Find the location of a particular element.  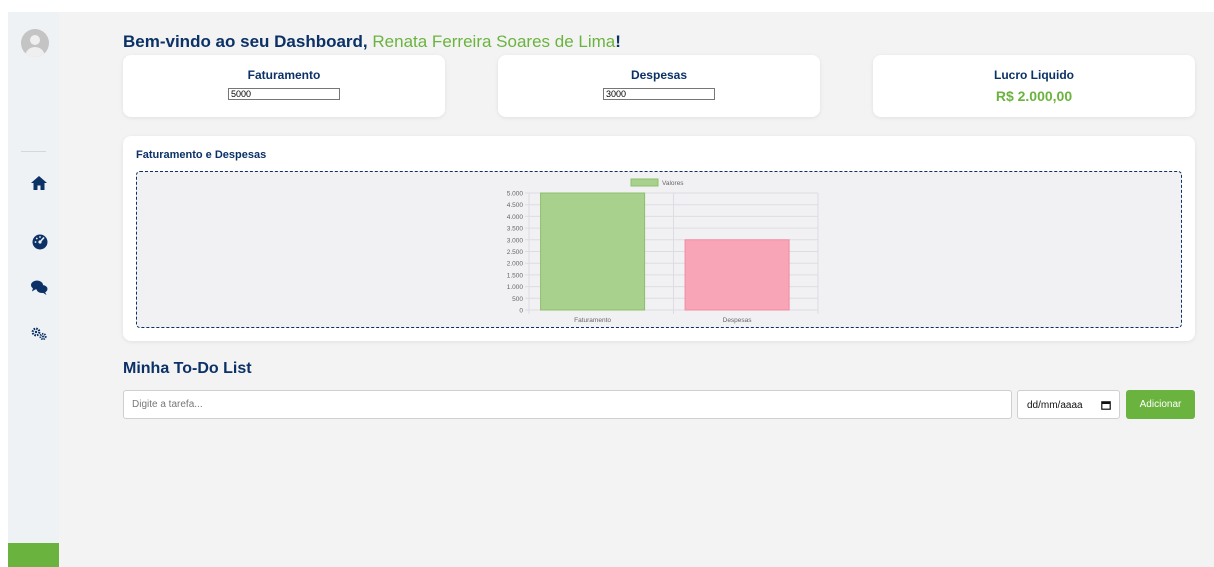

chat-icon is located at coordinates (39, 287).